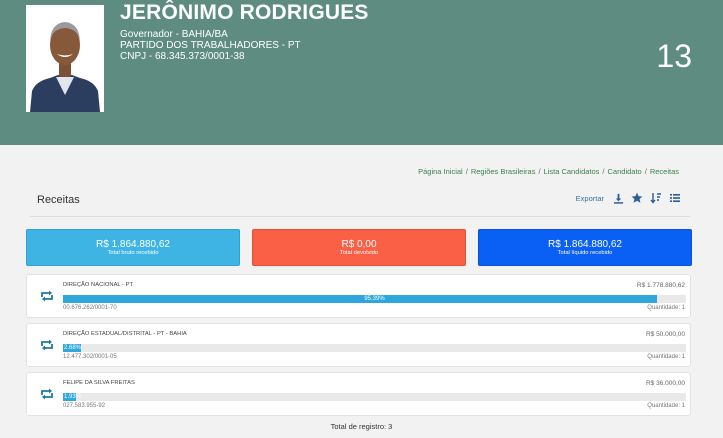 The width and height of the screenshot is (723, 438). What do you see at coordinates (73, 397) in the screenshot?
I see `donor-percent: 1.93%` at bounding box center [73, 397].